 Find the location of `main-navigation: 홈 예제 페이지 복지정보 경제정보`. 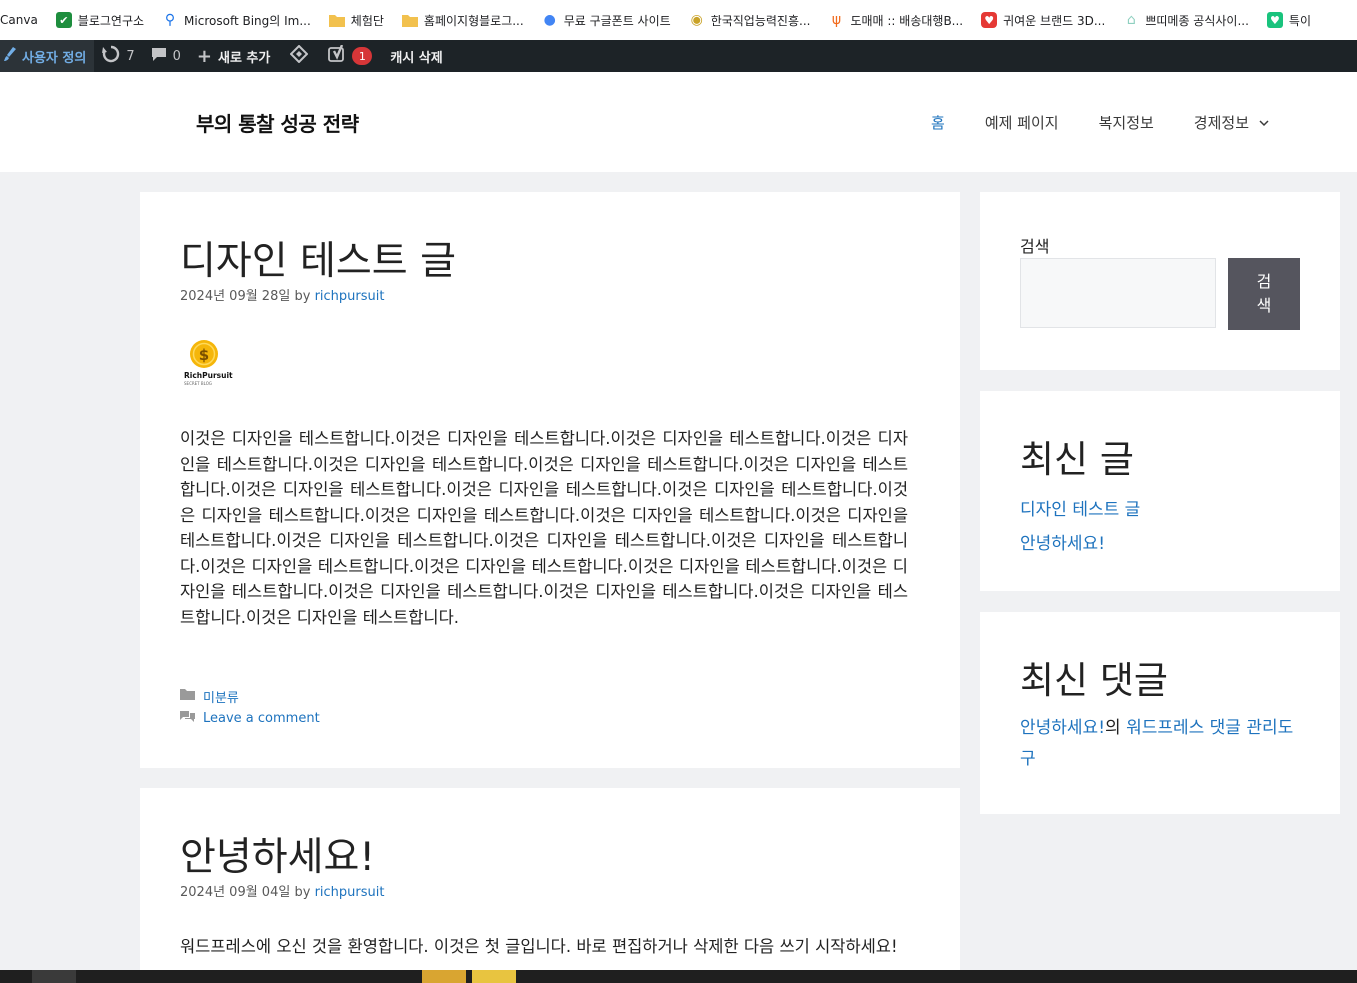

main-navigation: 홈 예제 페이지 복지정보 경제정보 is located at coordinates (1100, 122).